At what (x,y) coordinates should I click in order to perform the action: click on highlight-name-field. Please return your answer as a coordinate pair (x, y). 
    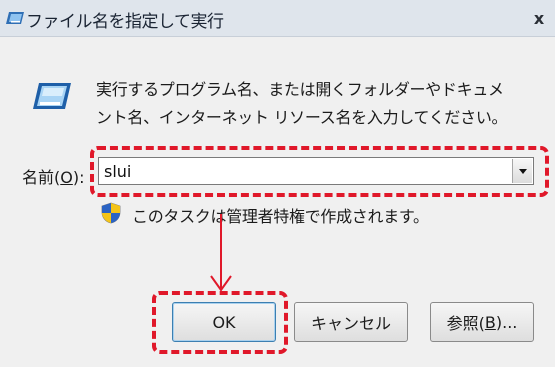
    Looking at the image, I should click on (319, 171).